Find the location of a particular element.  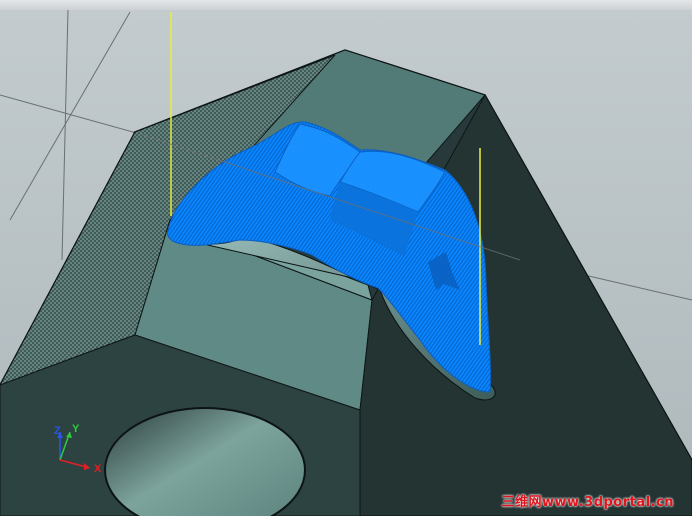

x-axis-arrowhead is located at coordinates (87, 466).